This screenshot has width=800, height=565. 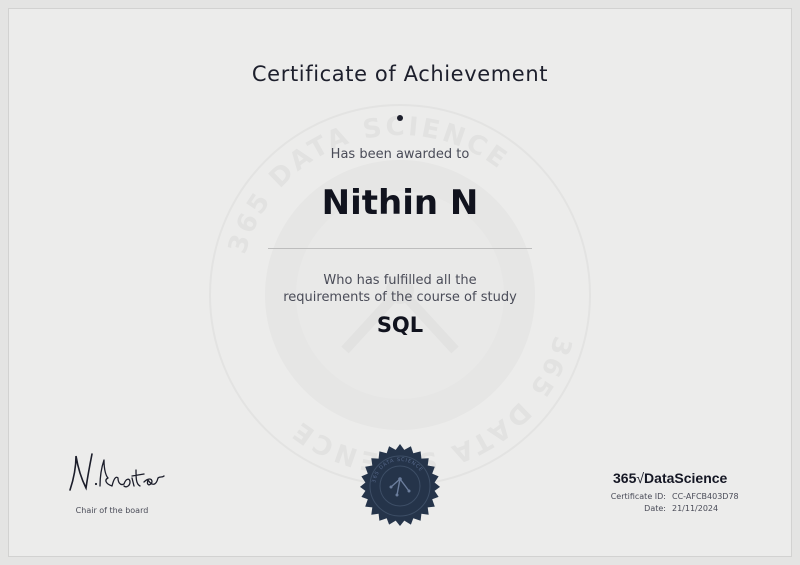 What do you see at coordinates (117, 472) in the screenshot?
I see `signature-image` at bounding box center [117, 472].